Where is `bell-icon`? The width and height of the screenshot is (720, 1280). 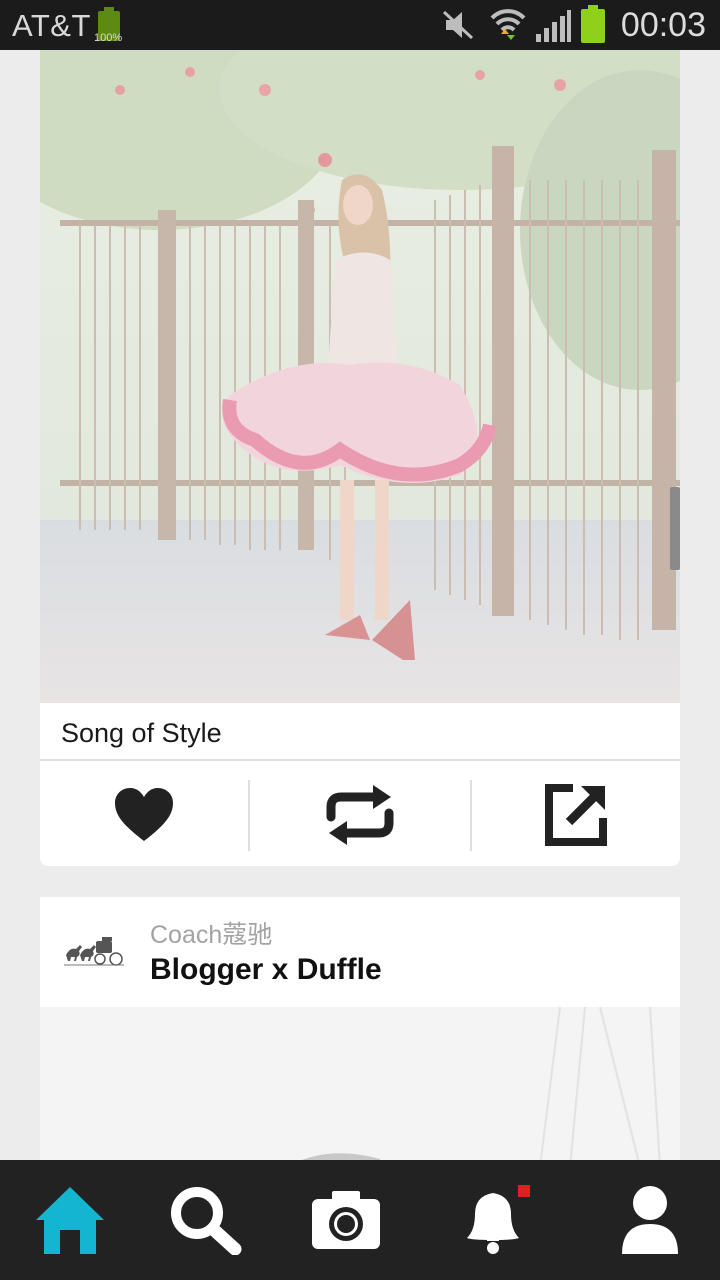
bell-icon is located at coordinates (498, 1219).